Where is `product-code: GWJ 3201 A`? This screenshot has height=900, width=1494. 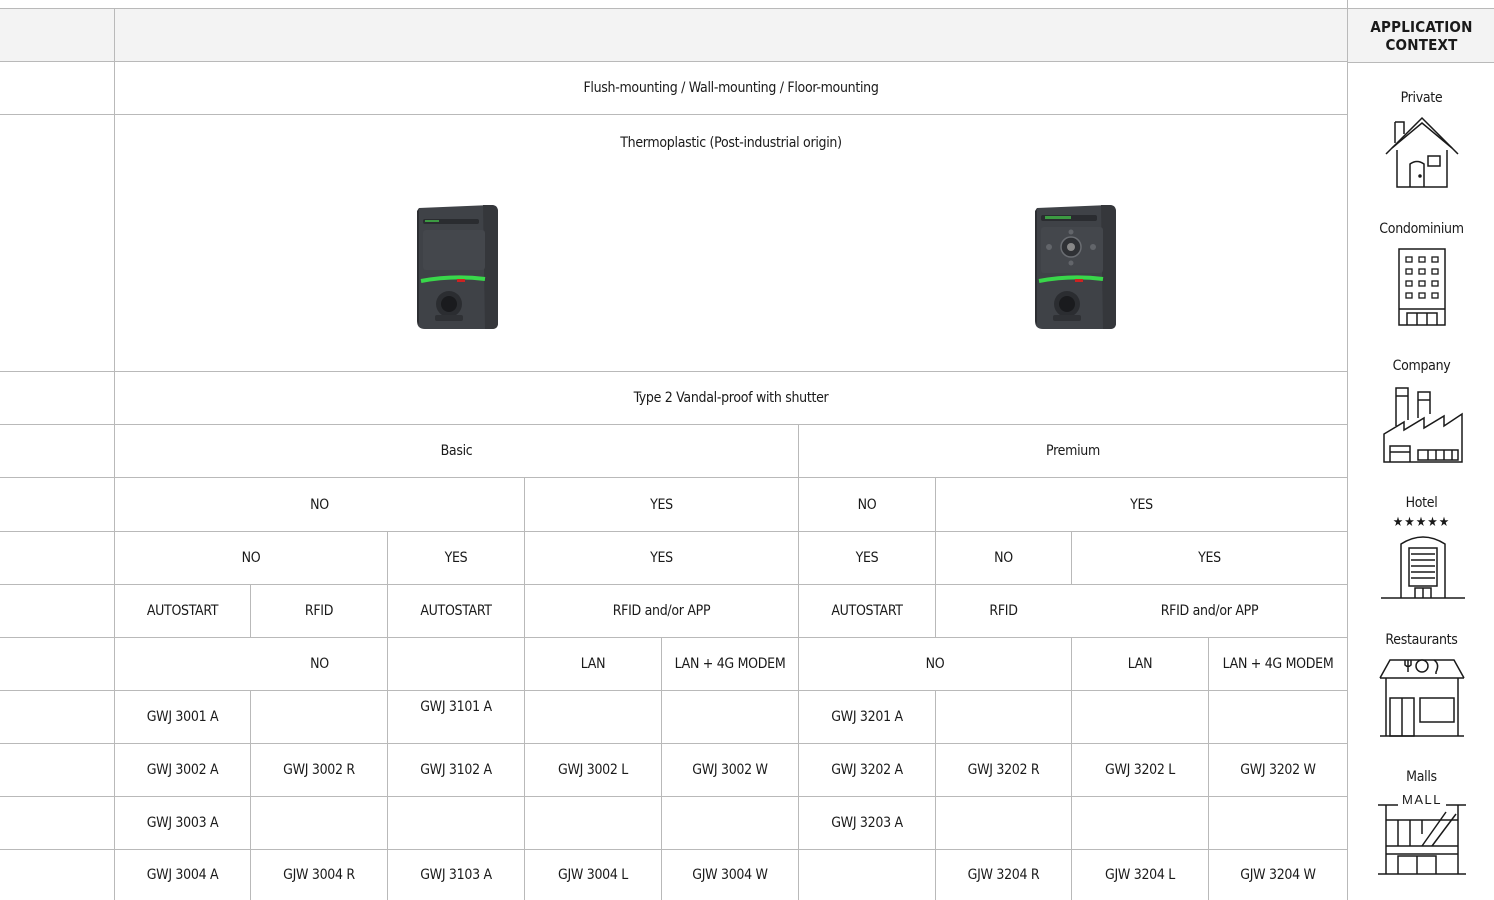 product-code: GWJ 3201 A is located at coordinates (867, 717).